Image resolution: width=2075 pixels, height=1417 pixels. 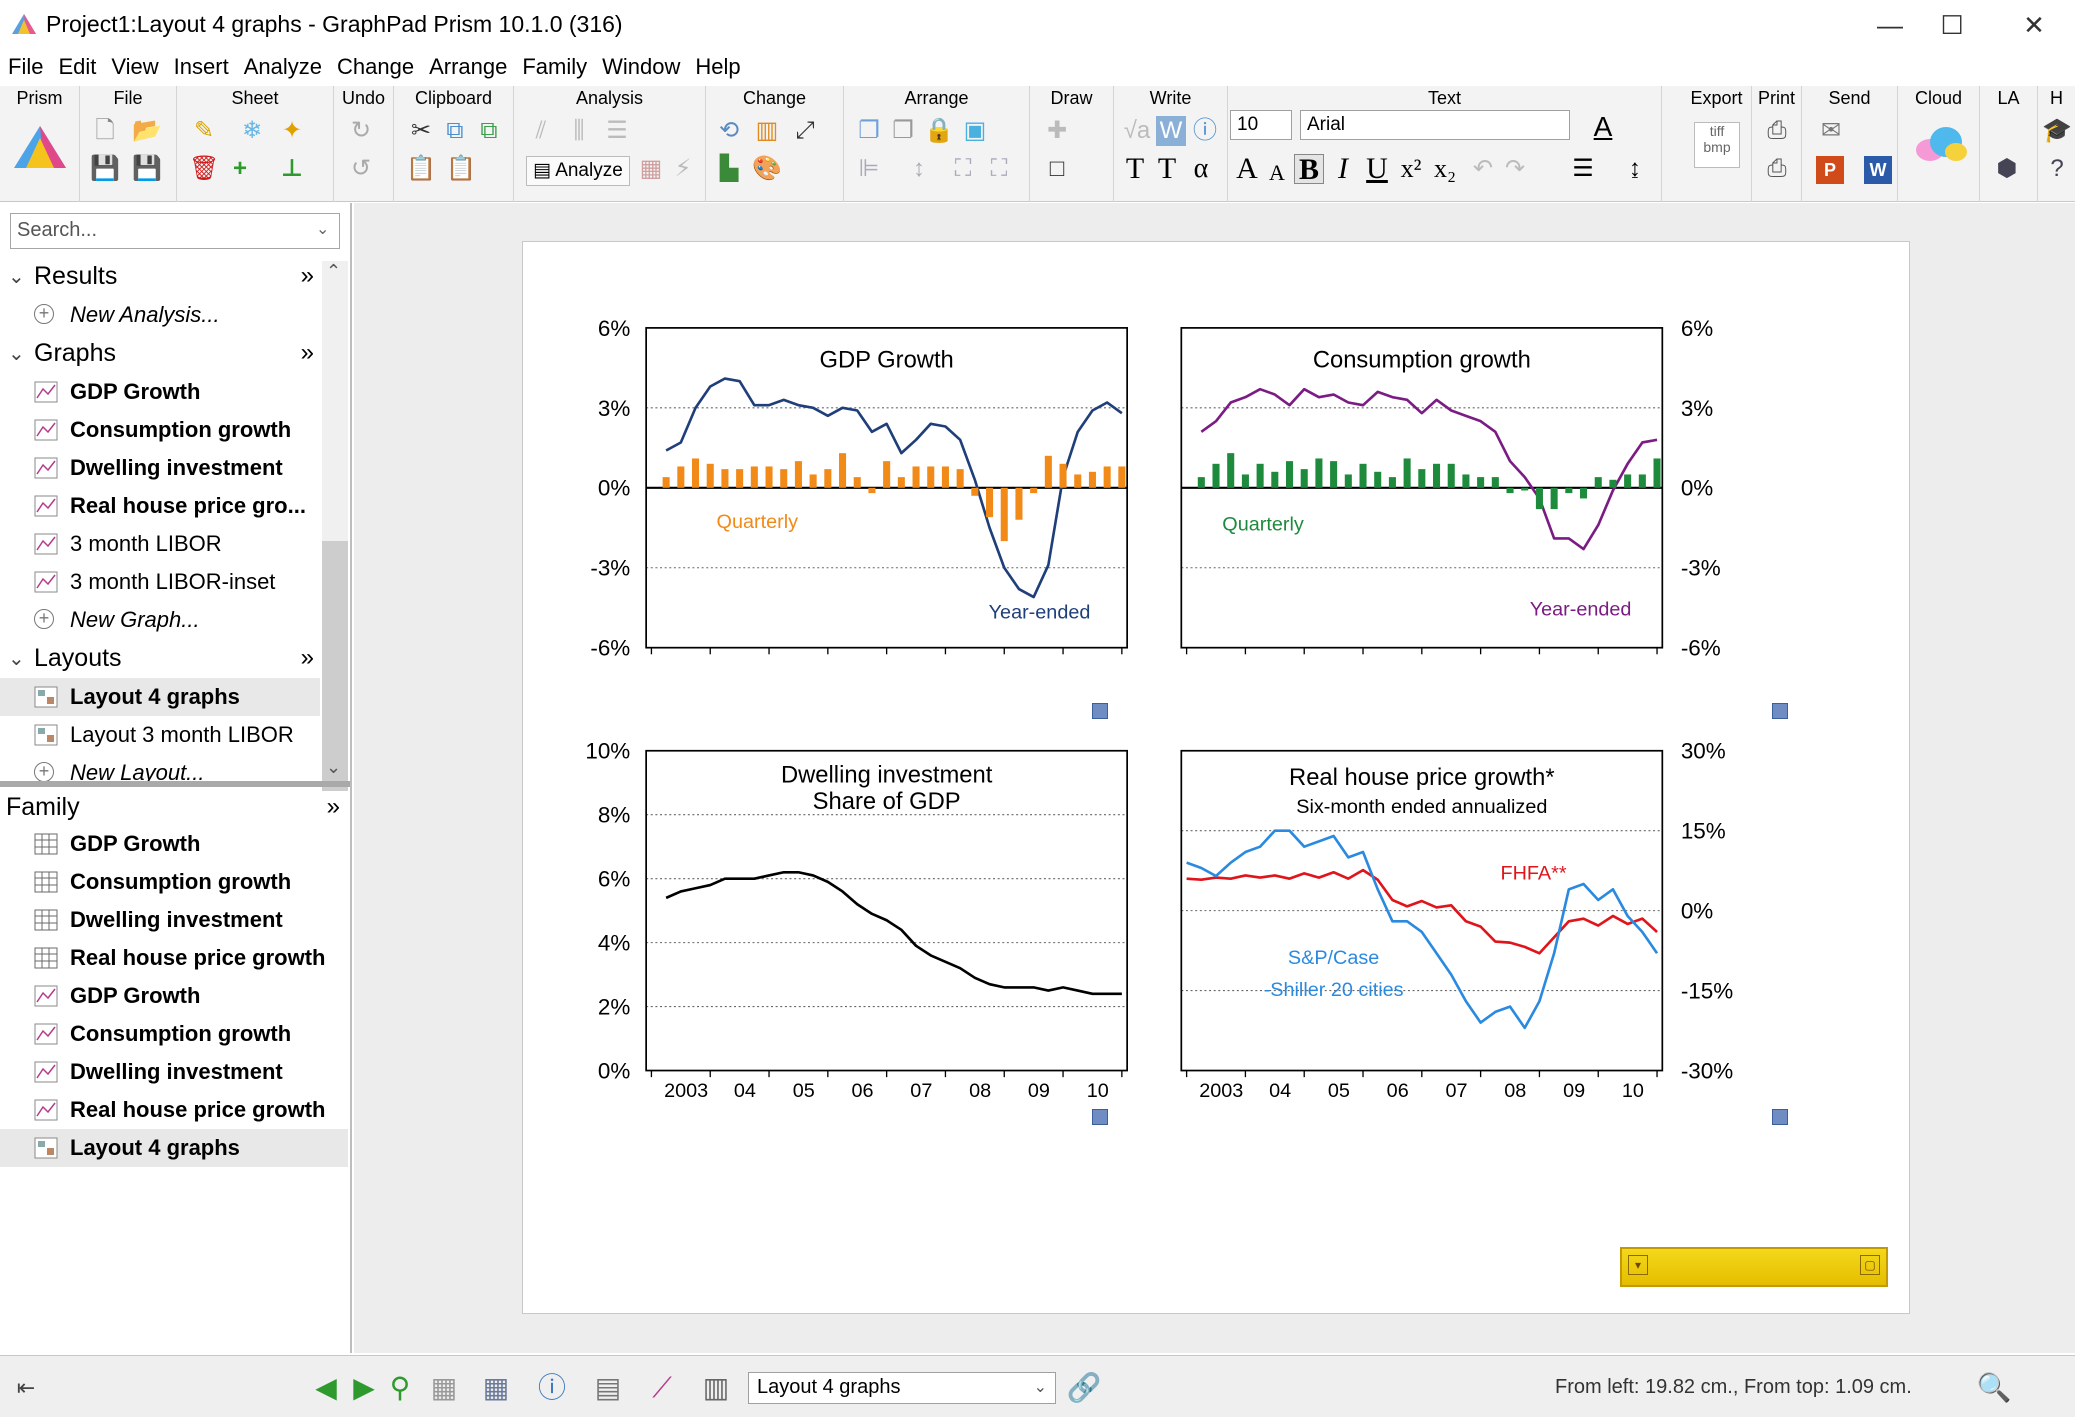 I want to click on shrink-font-icon: A, so click(x=1277, y=173).